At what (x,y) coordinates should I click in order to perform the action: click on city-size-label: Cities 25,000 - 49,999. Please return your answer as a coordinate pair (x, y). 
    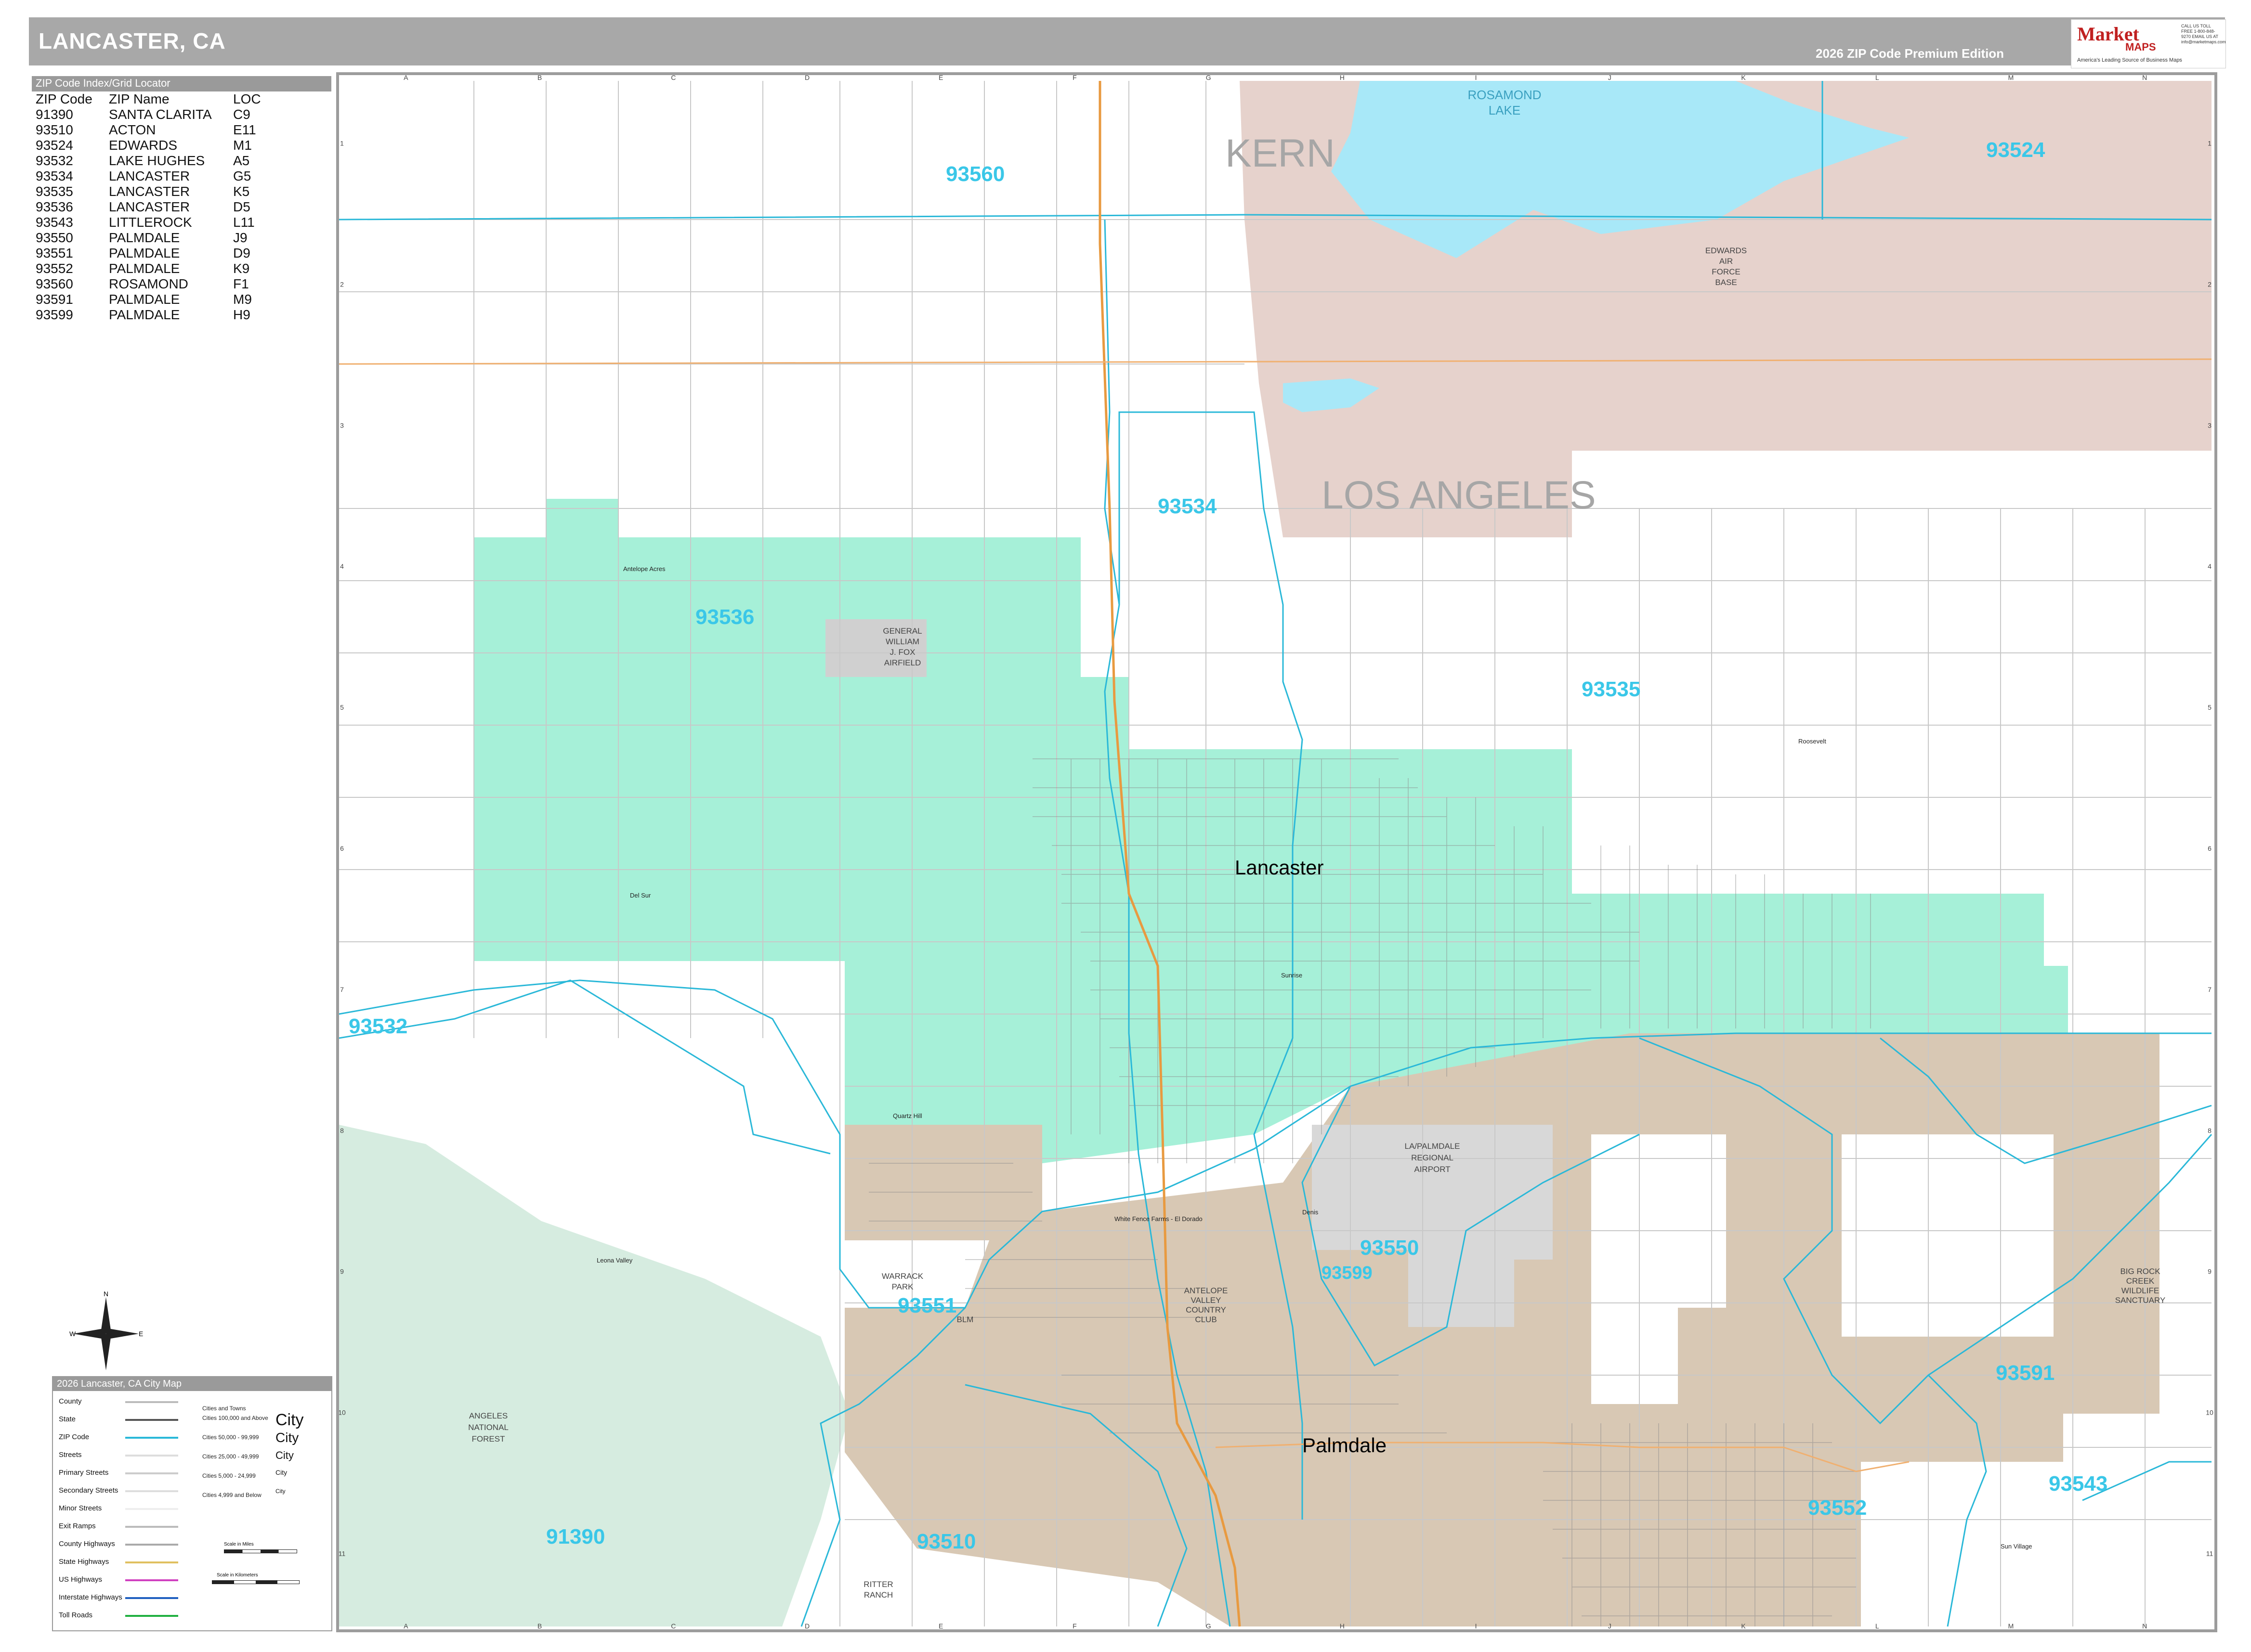
    Looking at the image, I should click on (230, 1456).